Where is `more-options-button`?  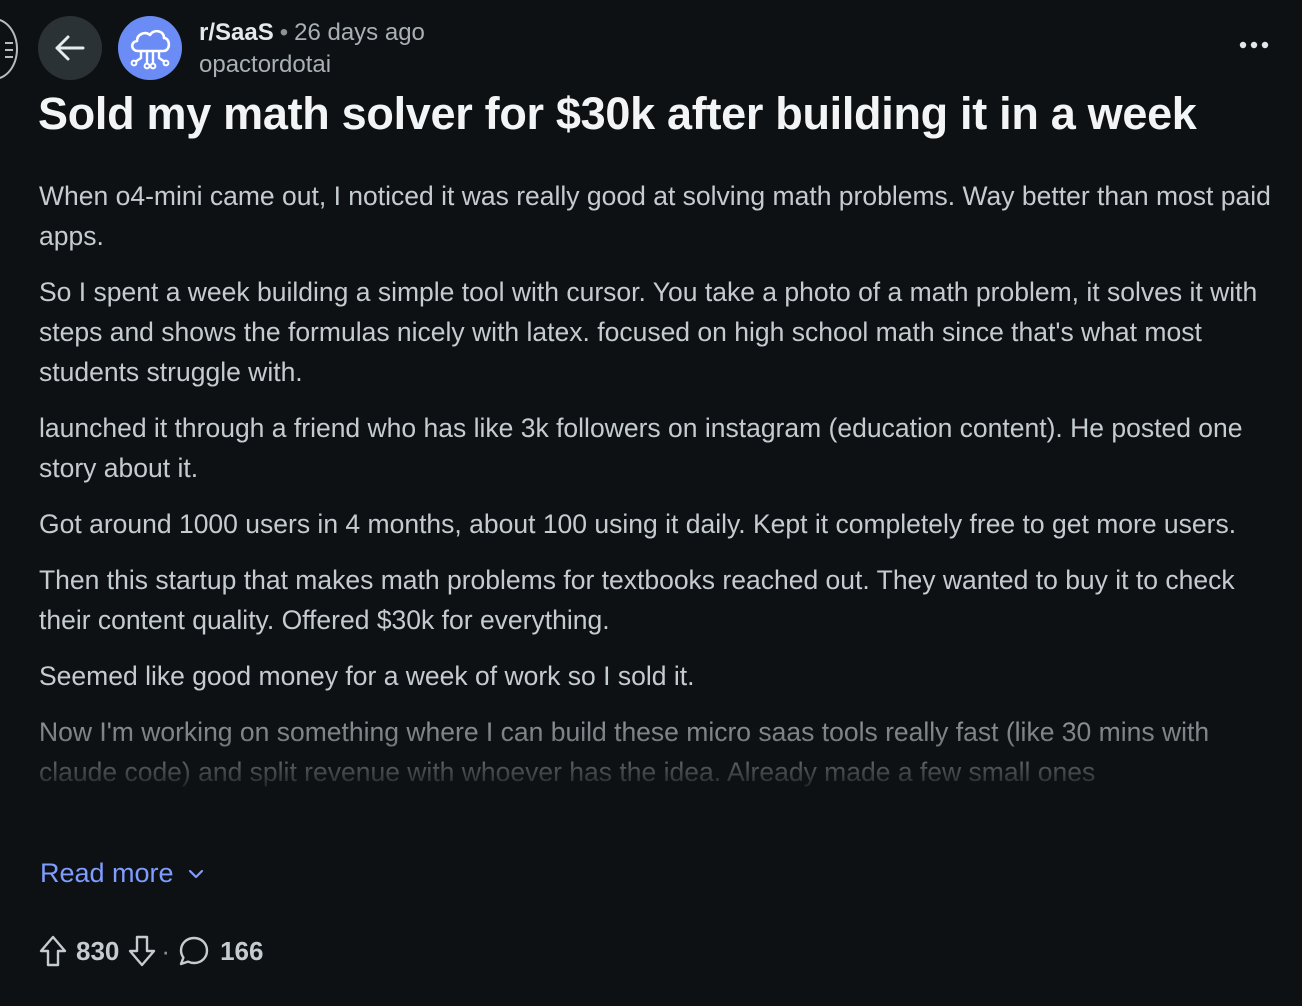
more-options-button is located at coordinates (1254, 45).